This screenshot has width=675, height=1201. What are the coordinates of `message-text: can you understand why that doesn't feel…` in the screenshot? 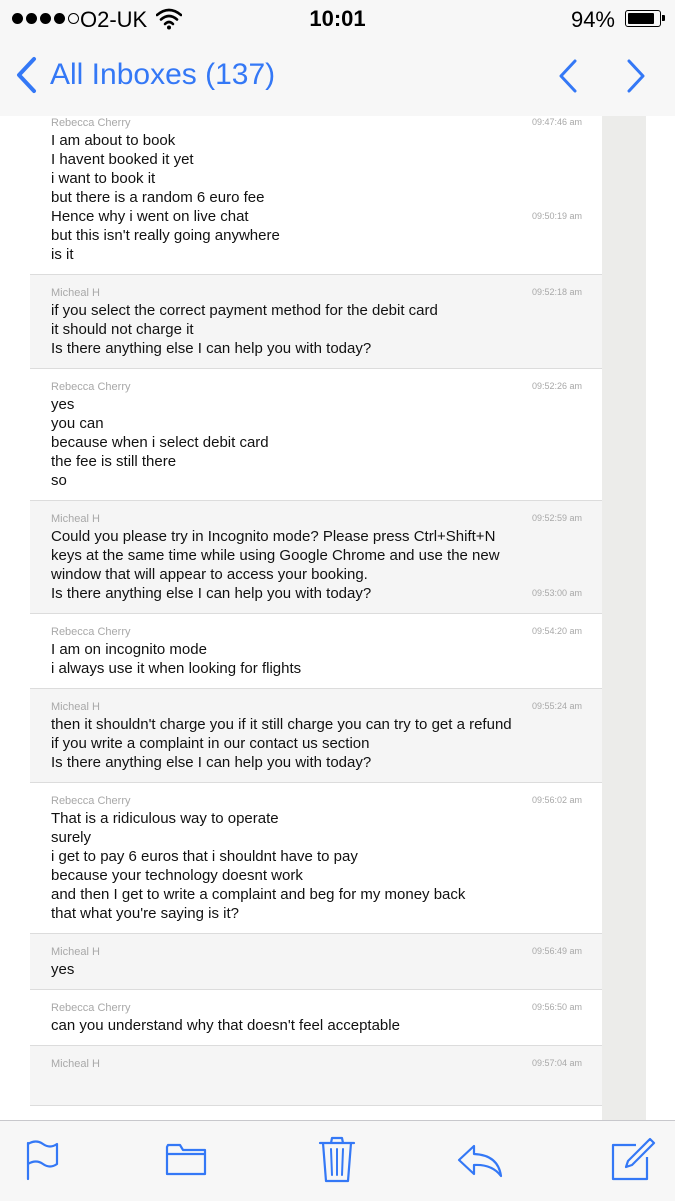 It's located at (225, 1025).